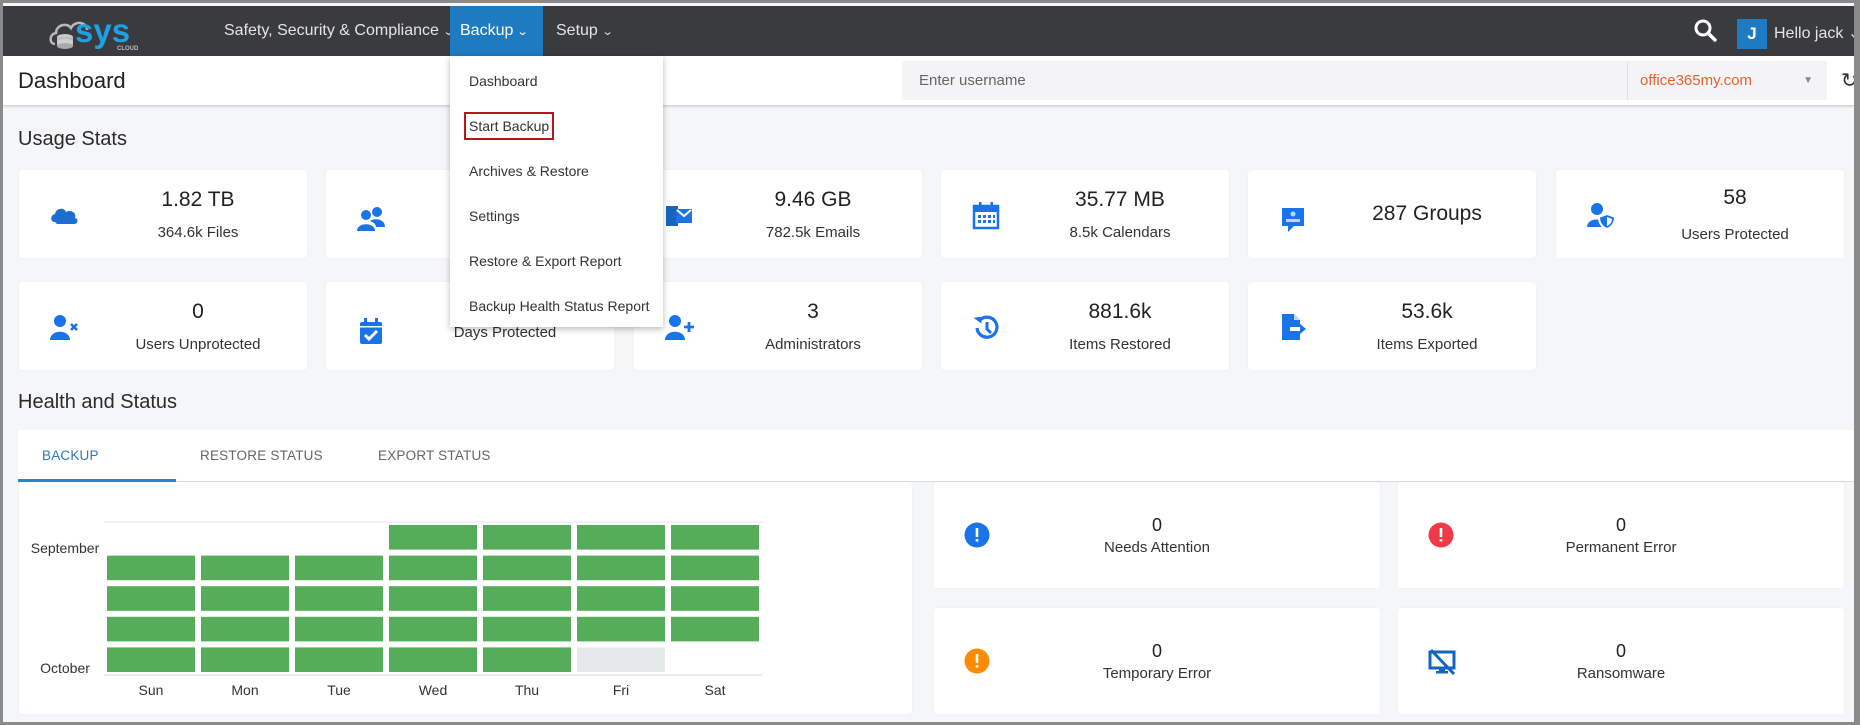 The width and height of the screenshot is (1860, 725). Describe the element at coordinates (1752, 34) in the screenshot. I see `user-avatar: J` at that location.